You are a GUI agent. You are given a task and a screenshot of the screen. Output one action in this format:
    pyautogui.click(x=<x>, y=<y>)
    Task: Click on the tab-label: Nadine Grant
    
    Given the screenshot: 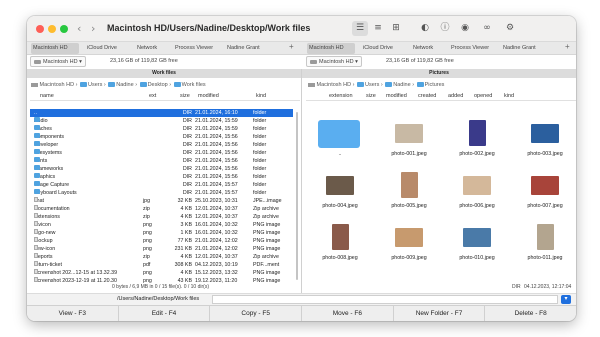 What is the action you would take?
    pyautogui.click(x=519, y=48)
    